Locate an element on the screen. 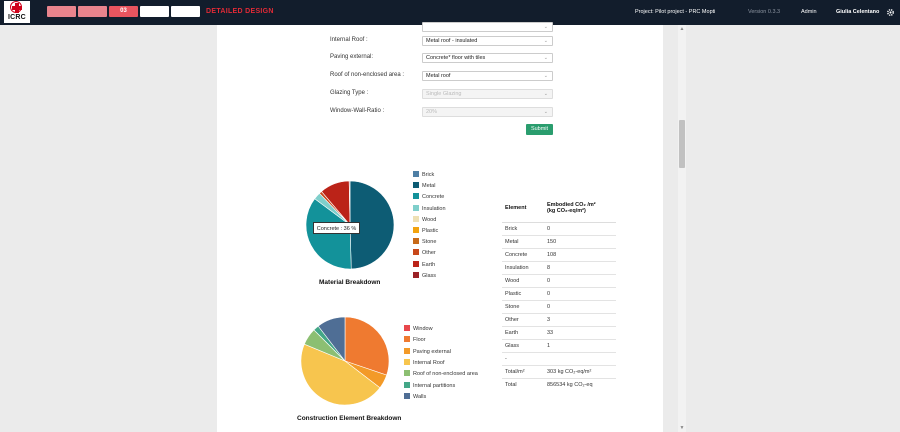 The image size is (900, 432). cell-element: Other is located at coordinates (523, 320).